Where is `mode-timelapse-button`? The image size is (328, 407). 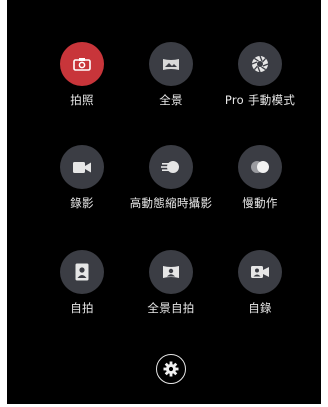
mode-timelapse-button is located at coordinates (171, 167).